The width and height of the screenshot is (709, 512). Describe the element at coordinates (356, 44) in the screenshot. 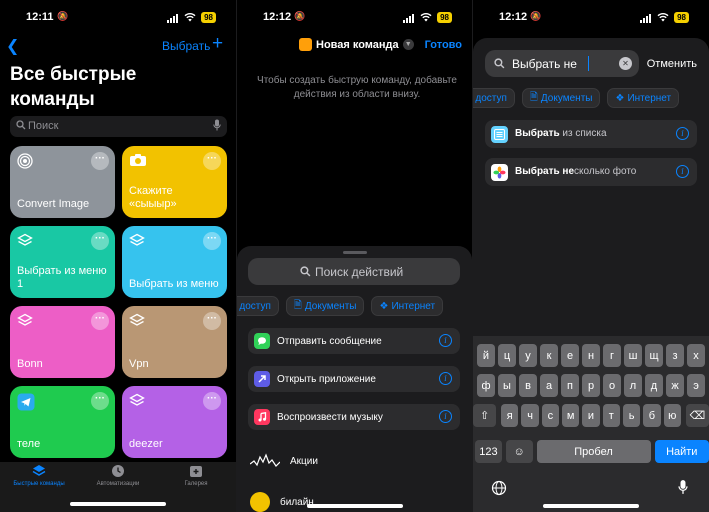

I see `shortcut-name-menu: Новая команда ▼` at that location.